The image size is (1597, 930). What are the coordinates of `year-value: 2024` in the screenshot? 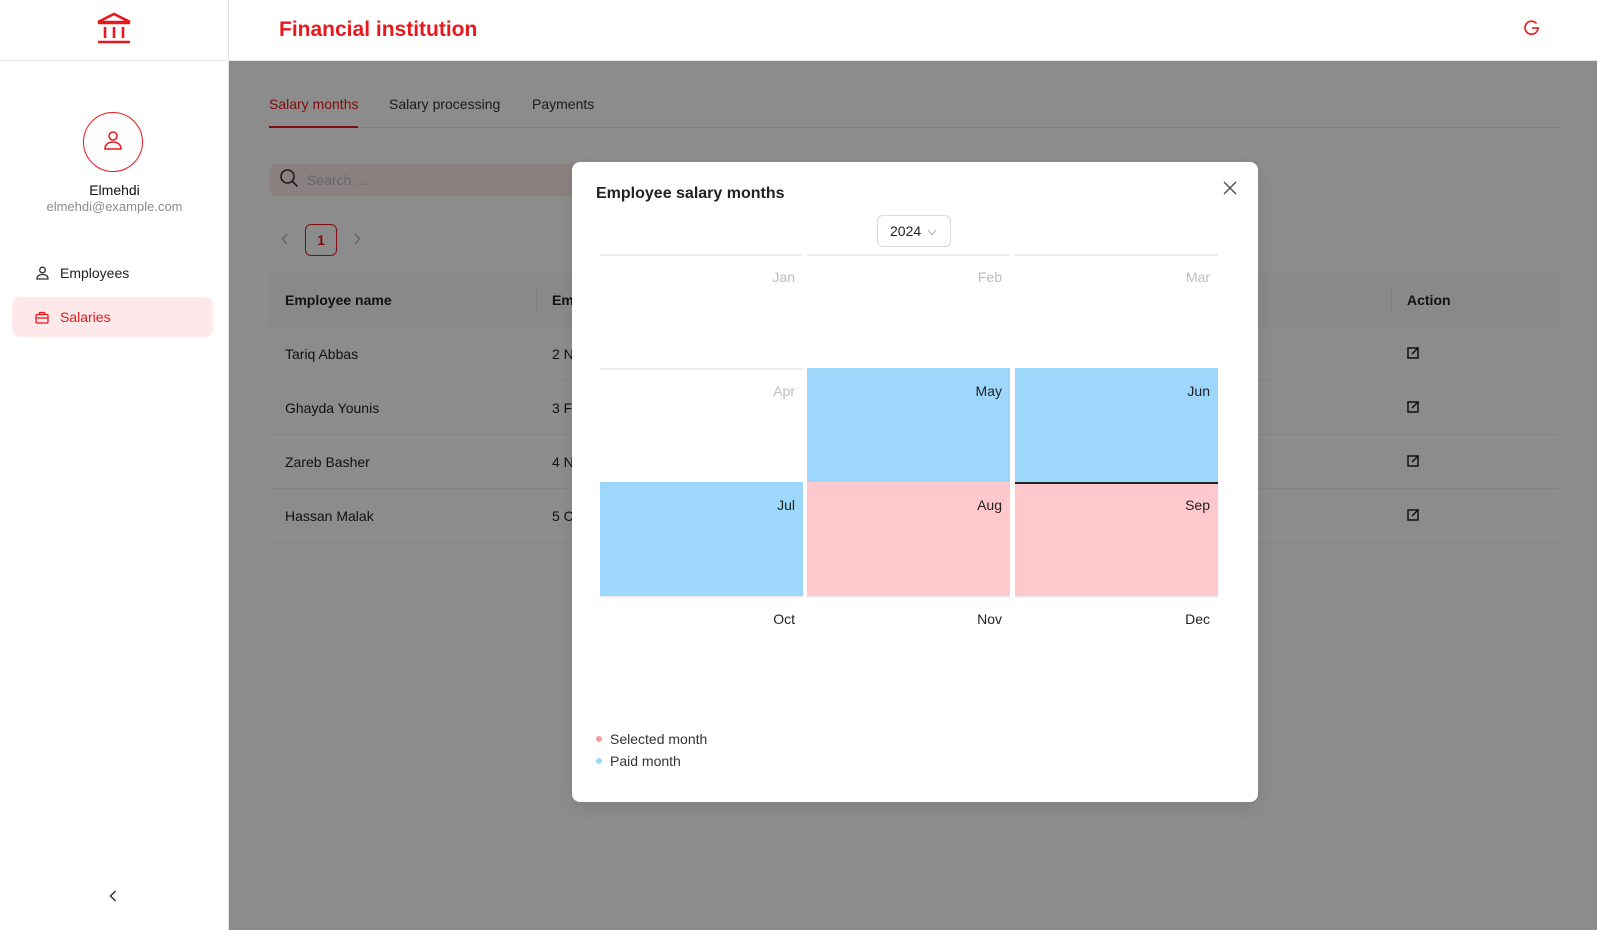 It's located at (906, 231).